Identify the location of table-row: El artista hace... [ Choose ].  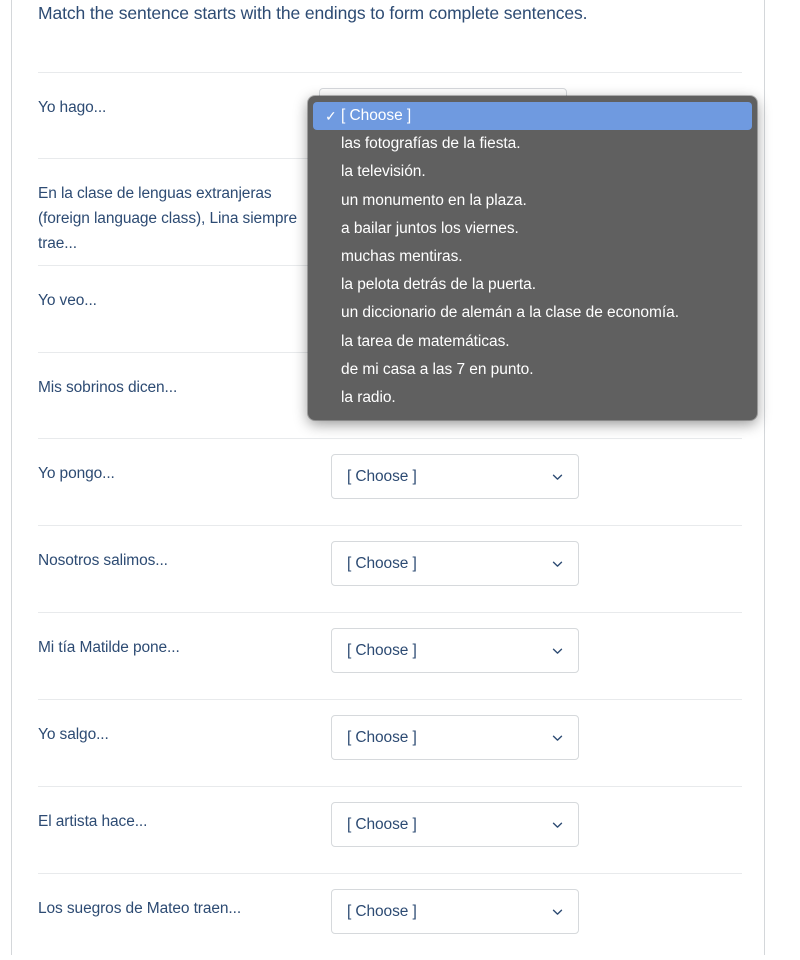
(390, 829).